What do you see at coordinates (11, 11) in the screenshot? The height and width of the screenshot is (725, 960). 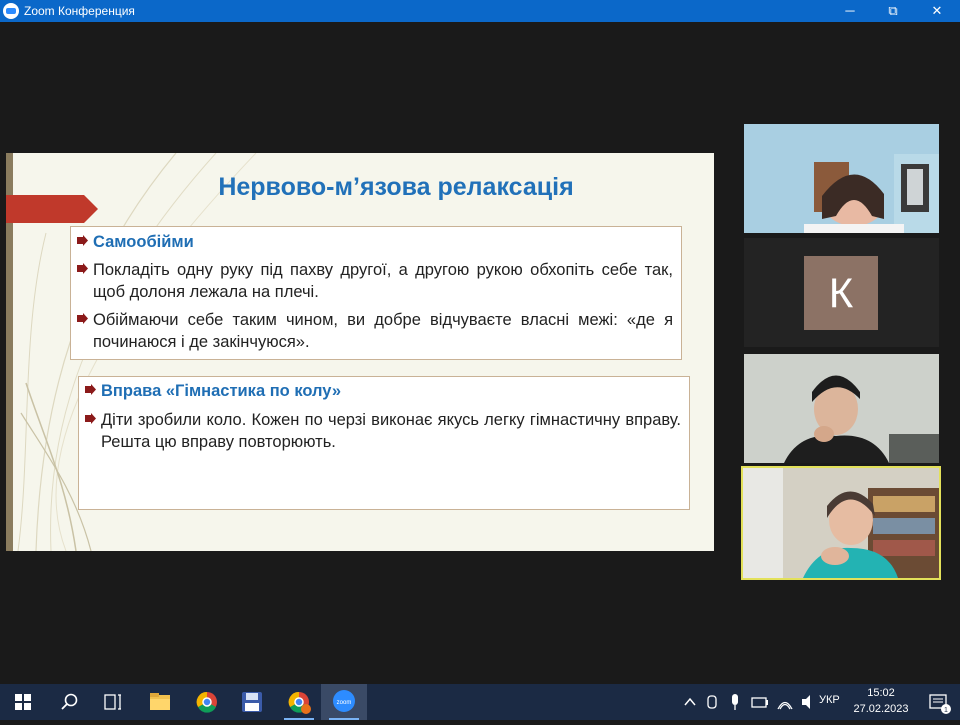 I see `zoom-app-icon` at bounding box center [11, 11].